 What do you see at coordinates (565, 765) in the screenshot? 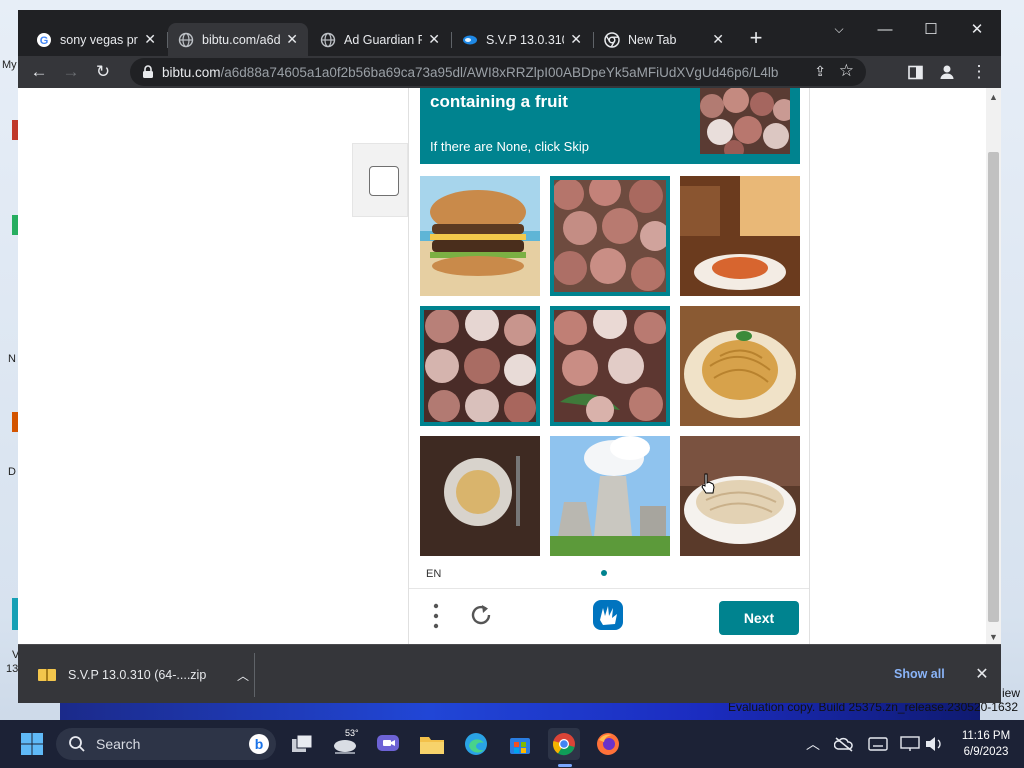
I see `active-app-indicator` at bounding box center [565, 765].